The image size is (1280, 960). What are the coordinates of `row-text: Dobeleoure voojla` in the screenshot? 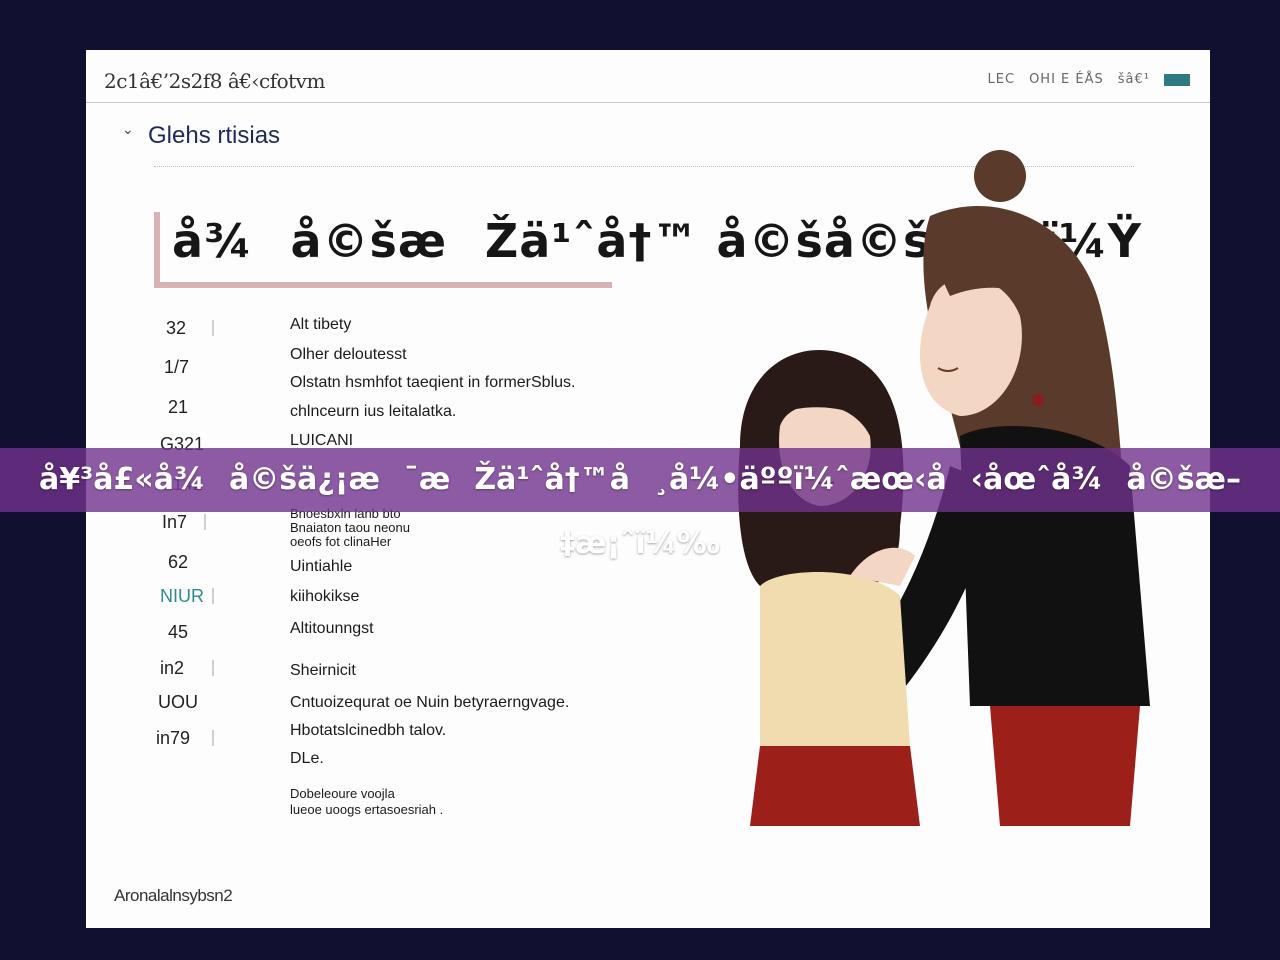 It's located at (342, 793).